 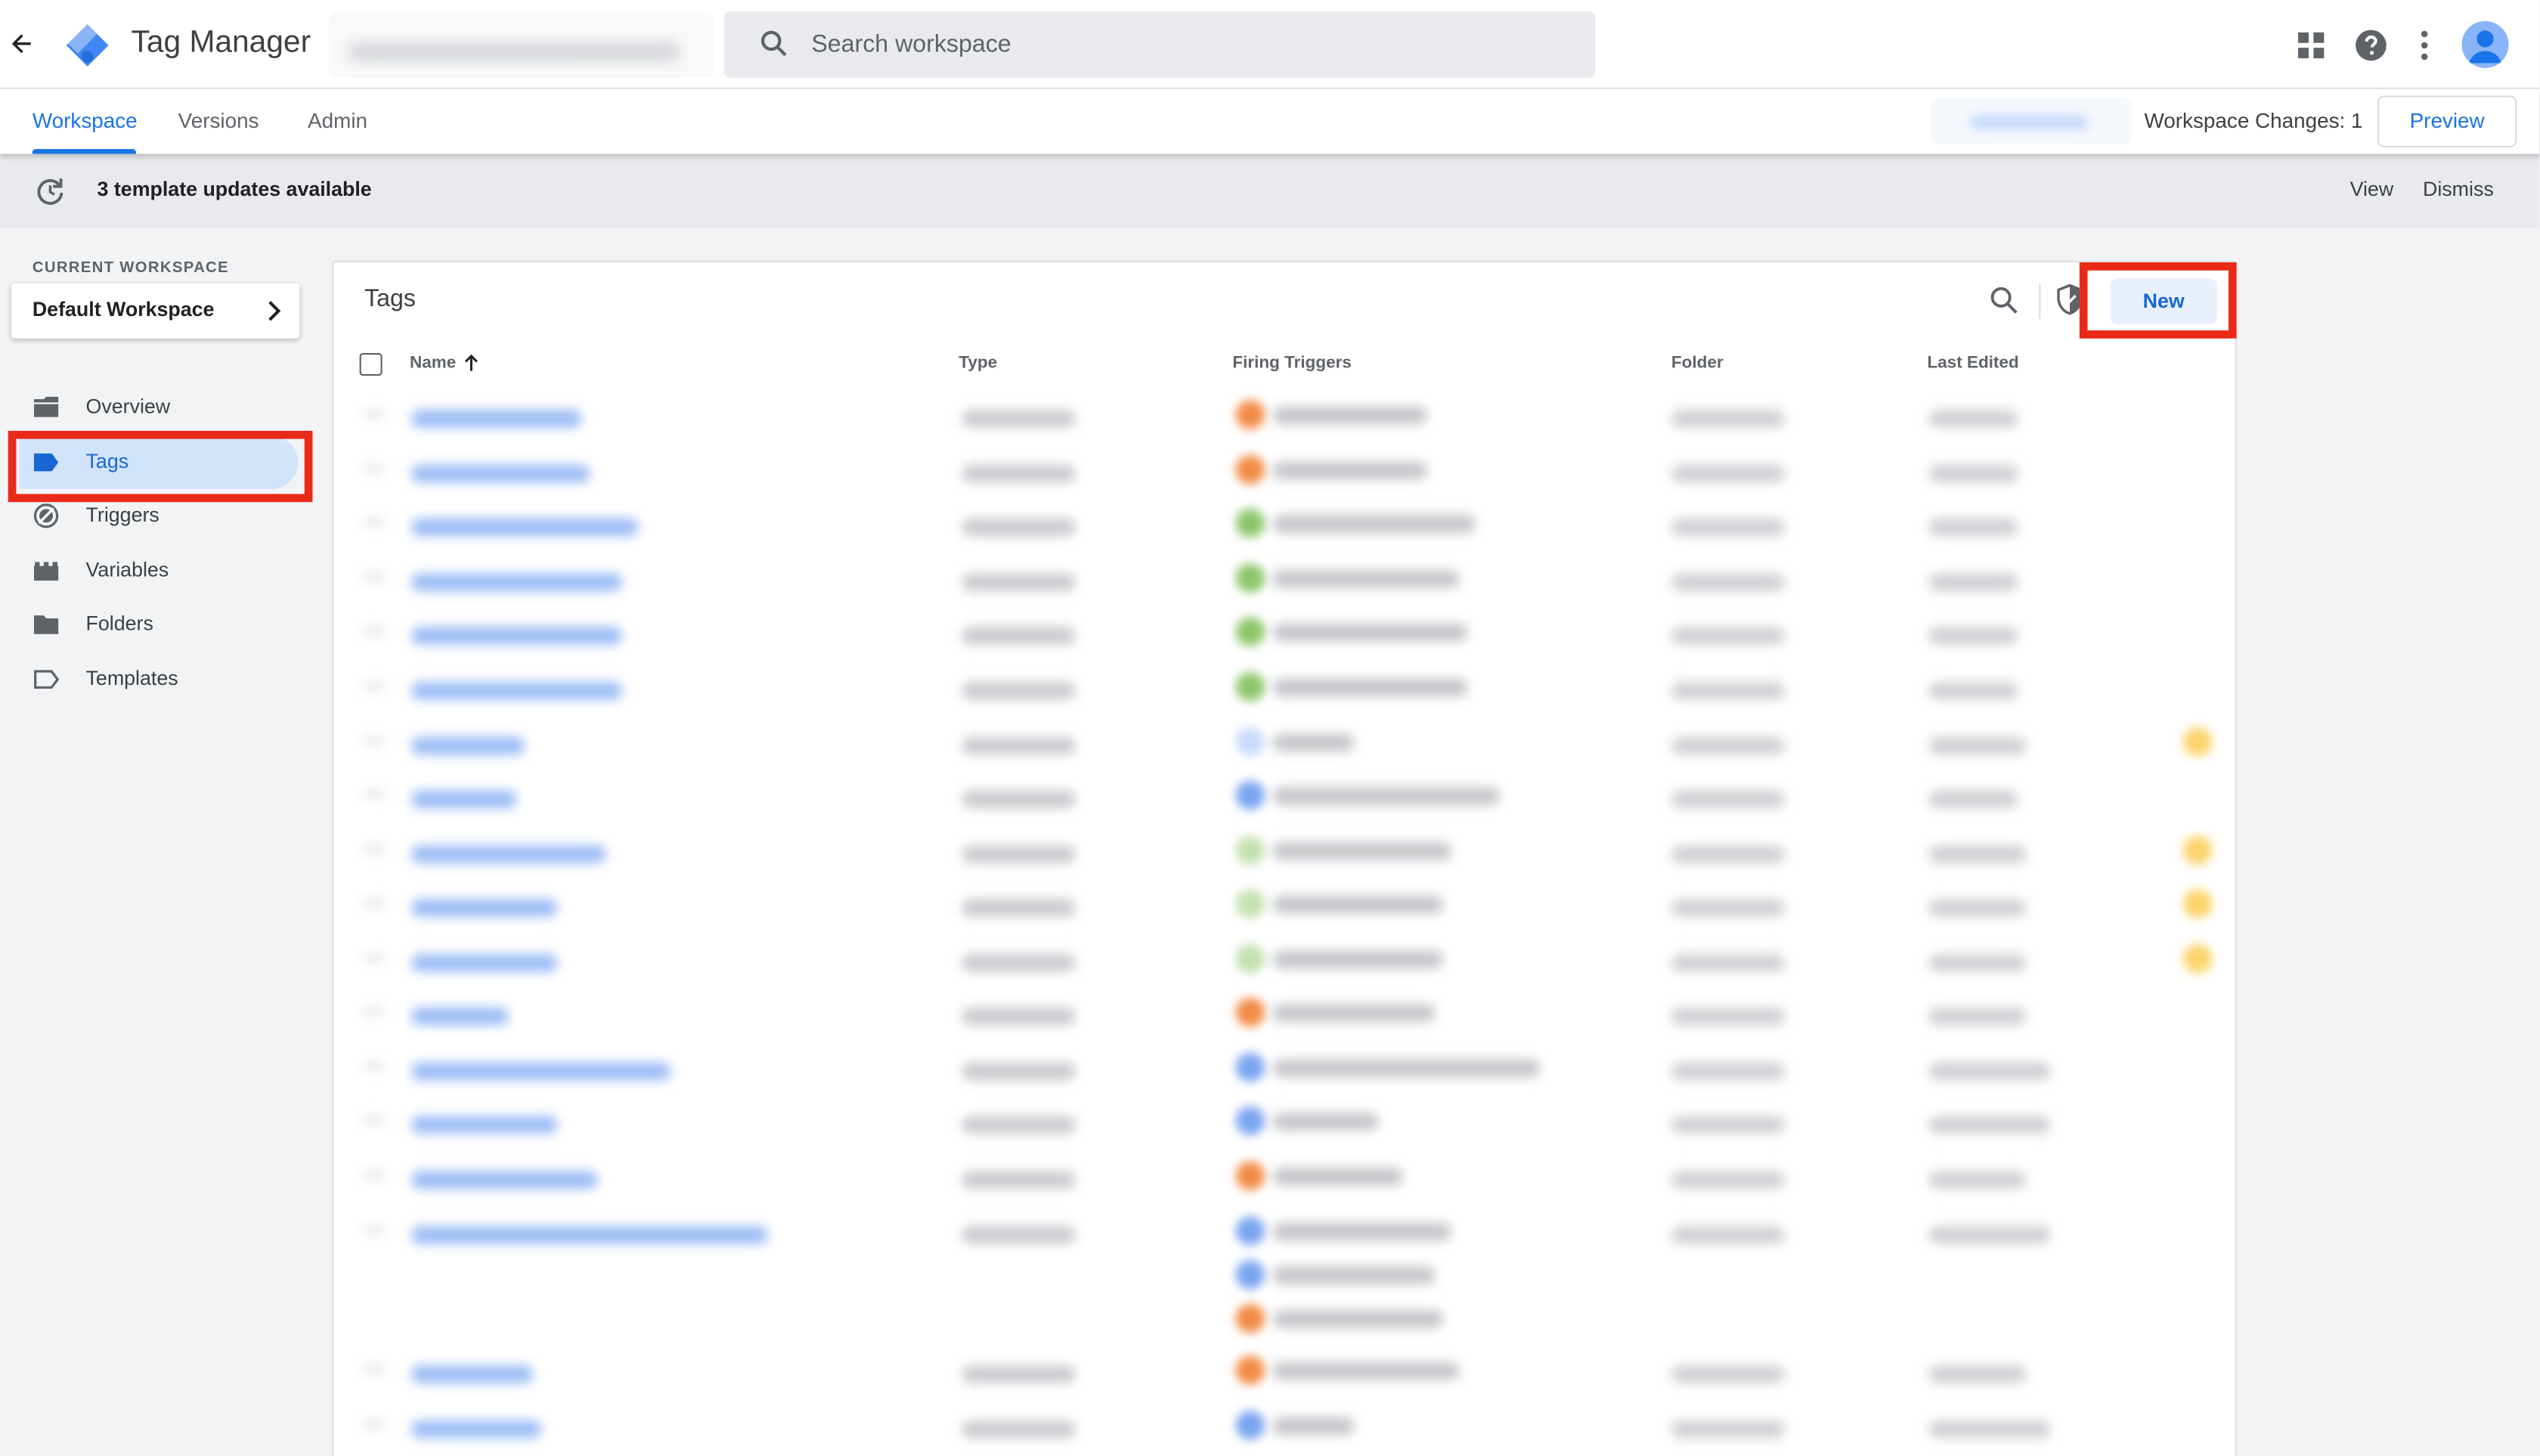 What do you see at coordinates (1972, 363) in the screenshot?
I see `column-header-last-edited: Last Edited` at bounding box center [1972, 363].